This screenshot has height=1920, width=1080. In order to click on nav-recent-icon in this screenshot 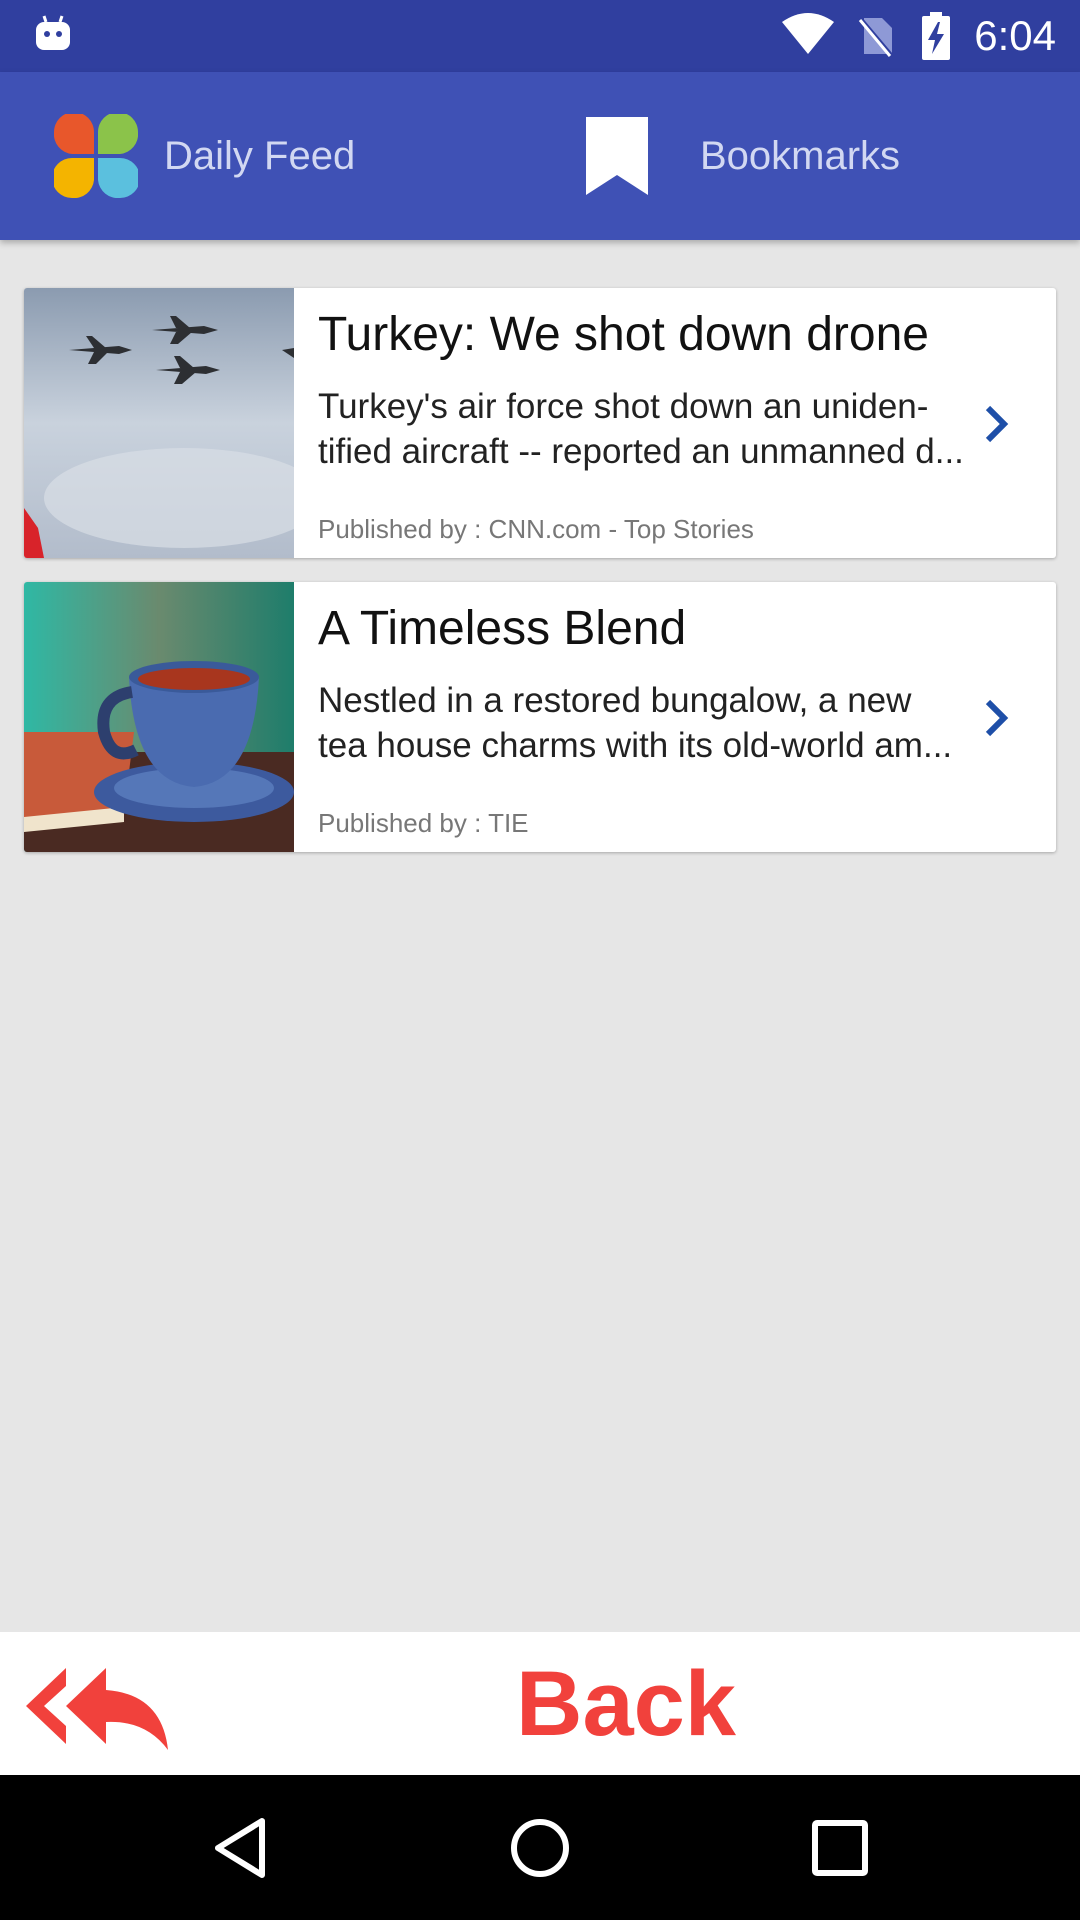, I will do `click(840, 1848)`.